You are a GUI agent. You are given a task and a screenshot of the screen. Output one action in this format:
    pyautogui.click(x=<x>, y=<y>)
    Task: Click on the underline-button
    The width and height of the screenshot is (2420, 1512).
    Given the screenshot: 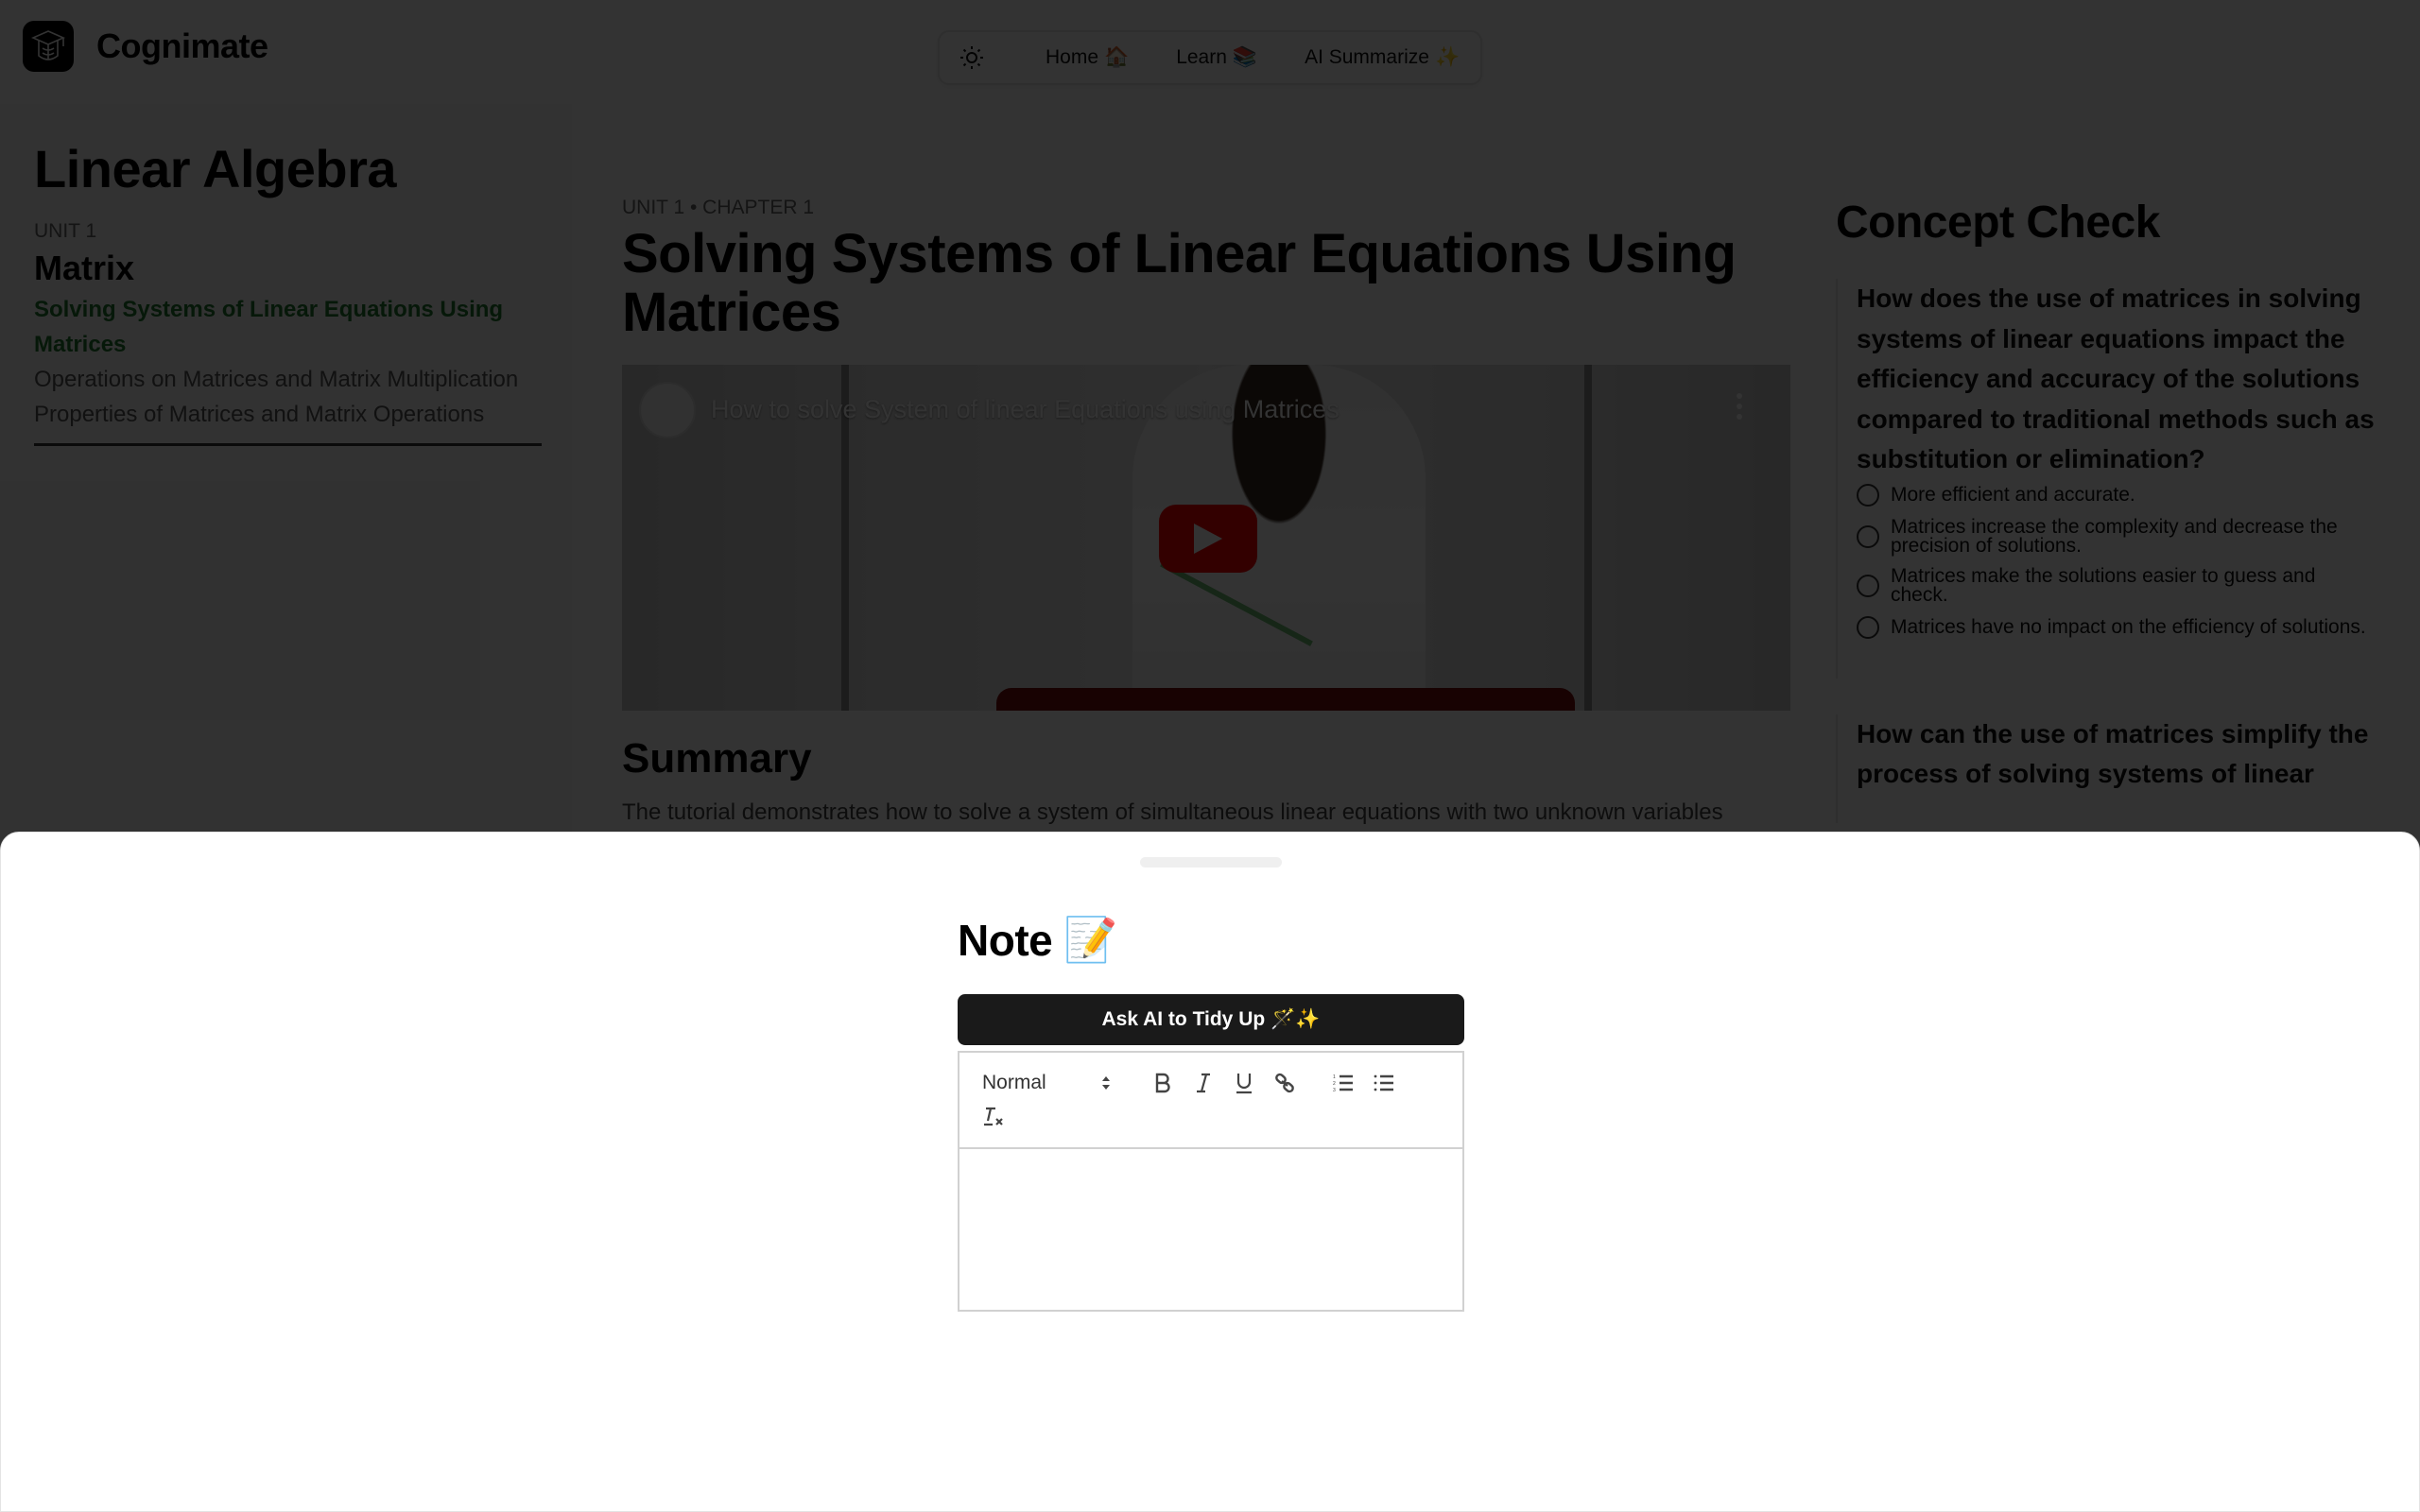 What is the action you would take?
    pyautogui.click(x=1244, y=1083)
    